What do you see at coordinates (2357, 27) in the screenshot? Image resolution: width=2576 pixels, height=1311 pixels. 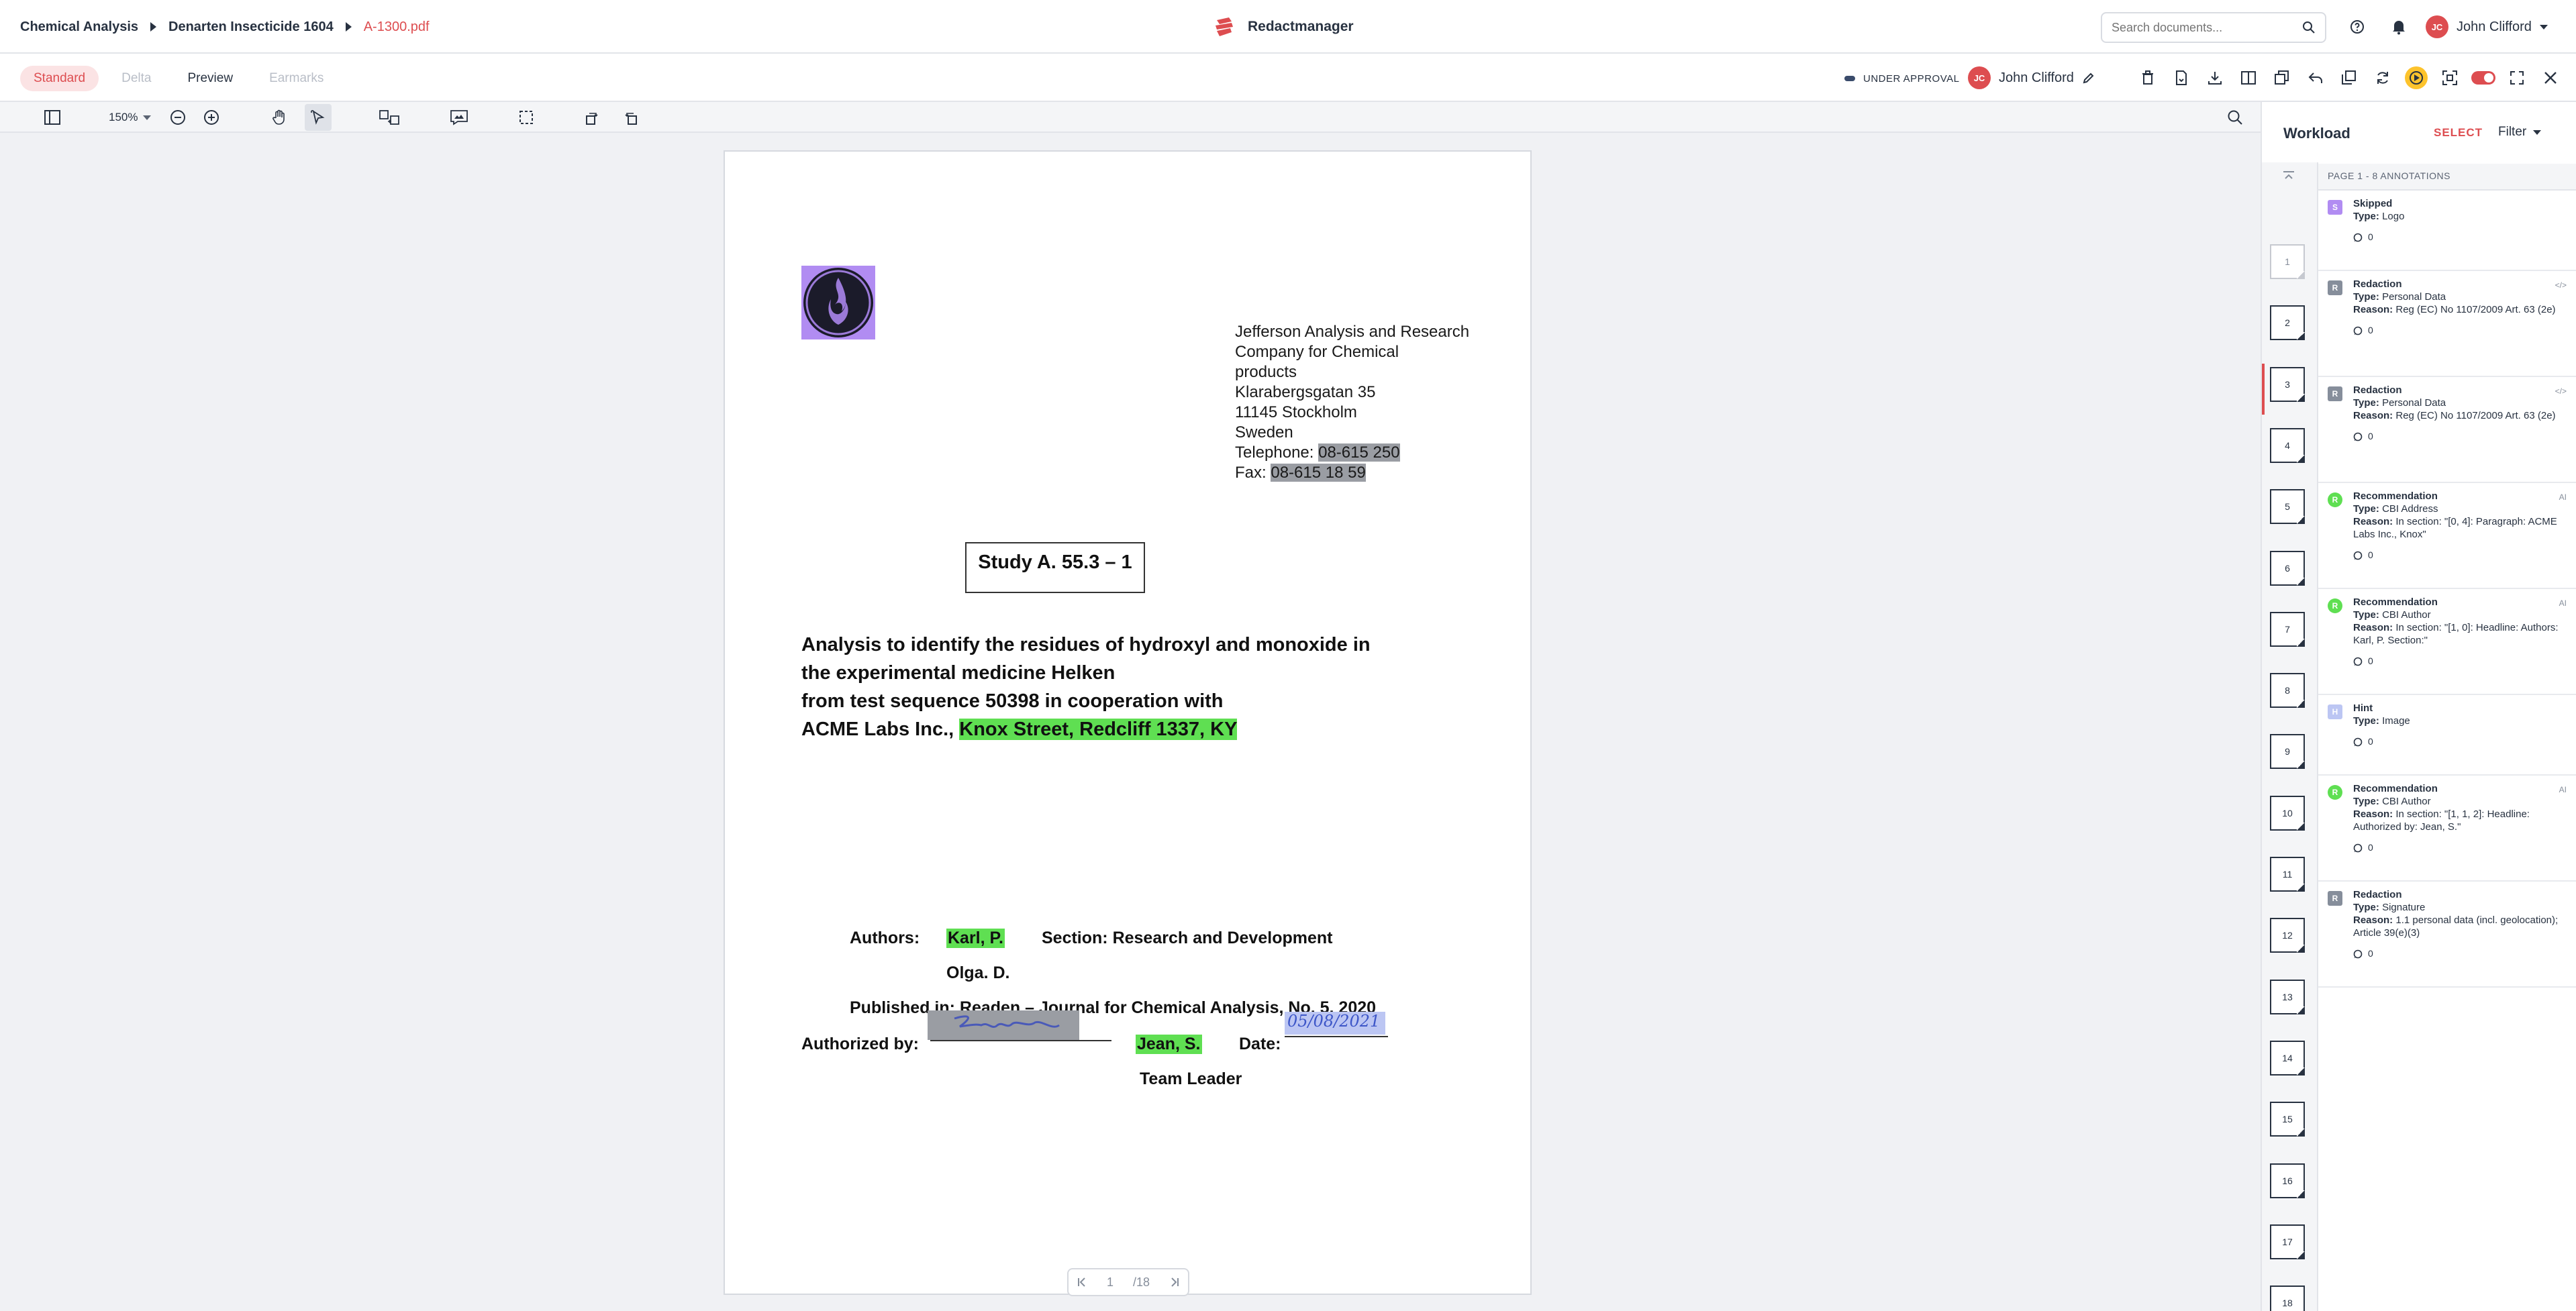 I see `help-button` at bounding box center [2357, 27].